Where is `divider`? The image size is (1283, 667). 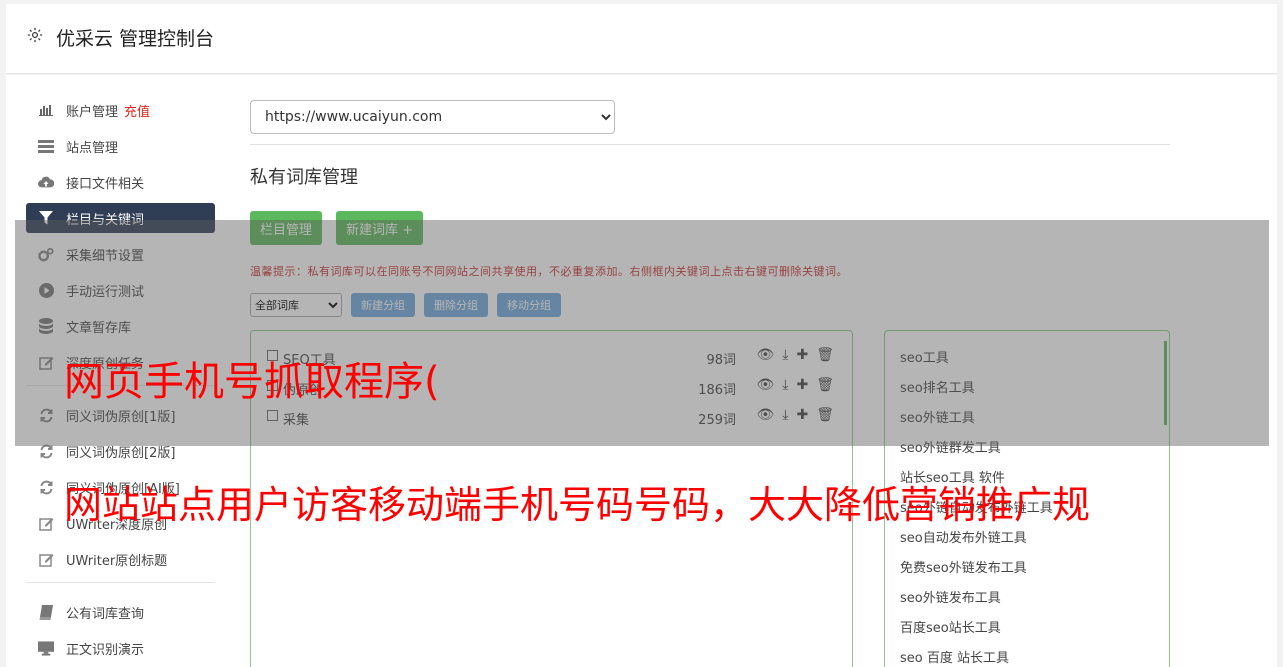
divider is located at coordinates (710, 144).